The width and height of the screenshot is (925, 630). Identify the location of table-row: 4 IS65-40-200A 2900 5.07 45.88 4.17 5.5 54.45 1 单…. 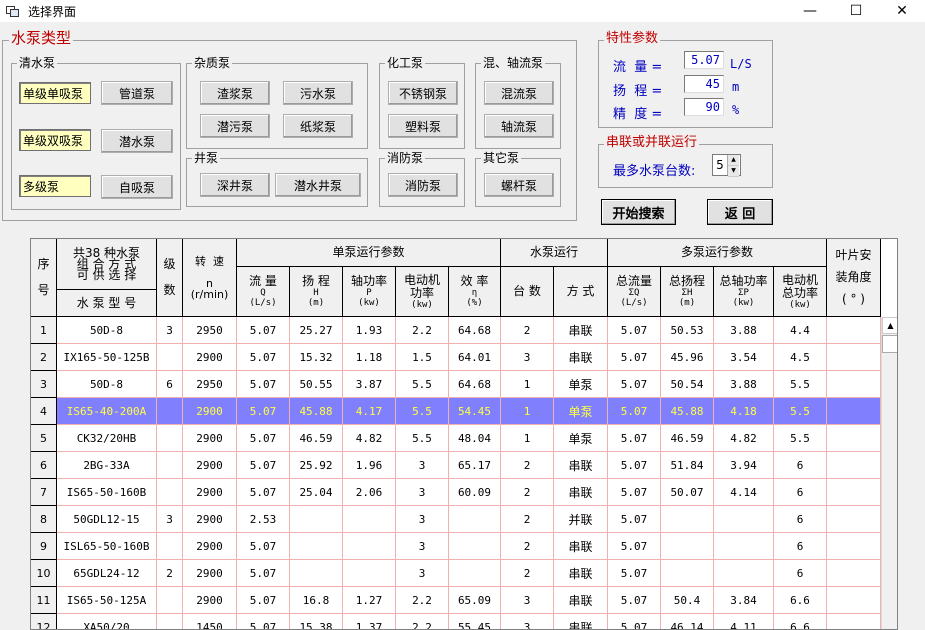
(456, 411).